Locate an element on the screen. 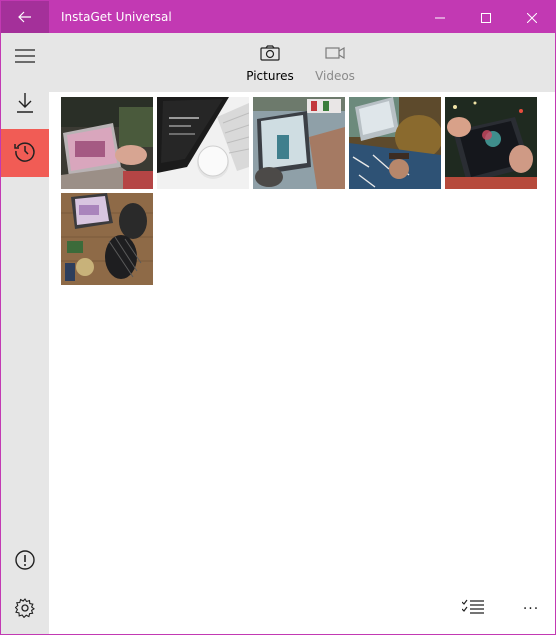 The width and height of the screenshot is (556, 635). tab-videos-label: Videos is located at coordinates (335, 76).